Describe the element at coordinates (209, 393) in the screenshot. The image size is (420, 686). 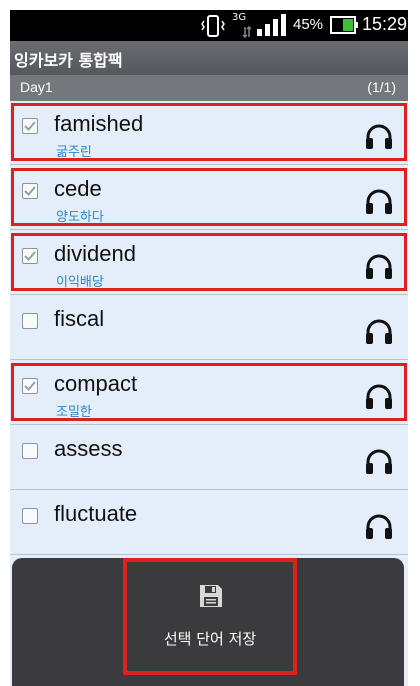
I see `word-row-compact: compact 조밀한` at that location.